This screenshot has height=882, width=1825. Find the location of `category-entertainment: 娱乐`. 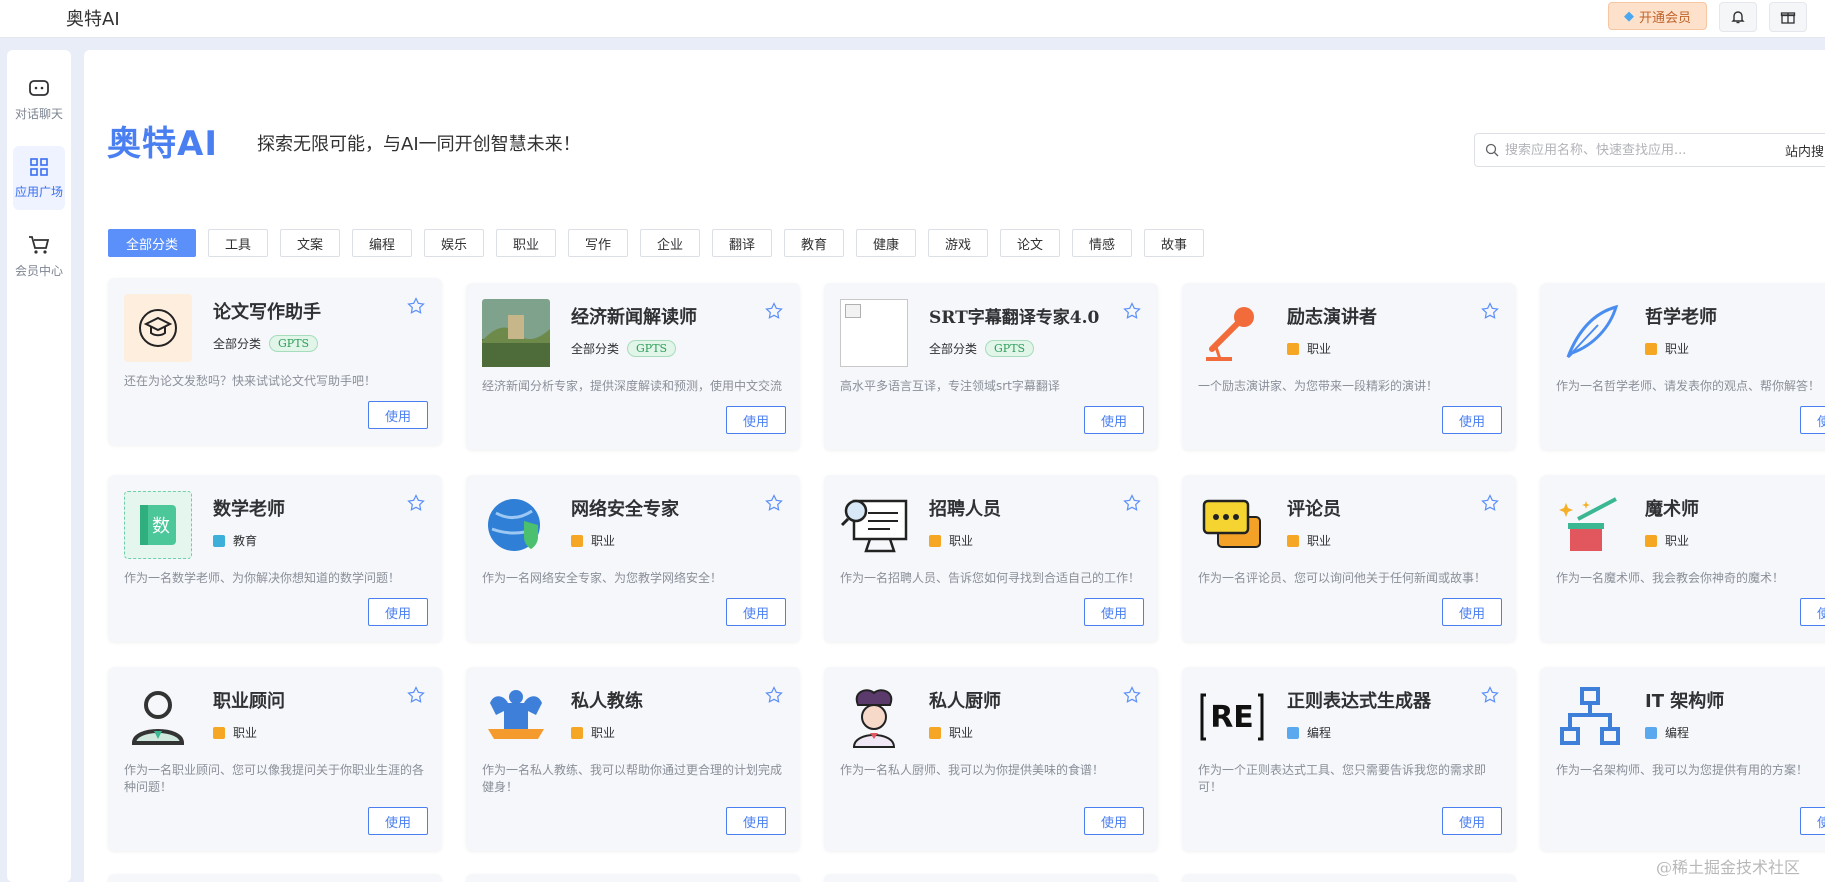

category-entertainment: 娱乐 is located at coordinates (454, 243).